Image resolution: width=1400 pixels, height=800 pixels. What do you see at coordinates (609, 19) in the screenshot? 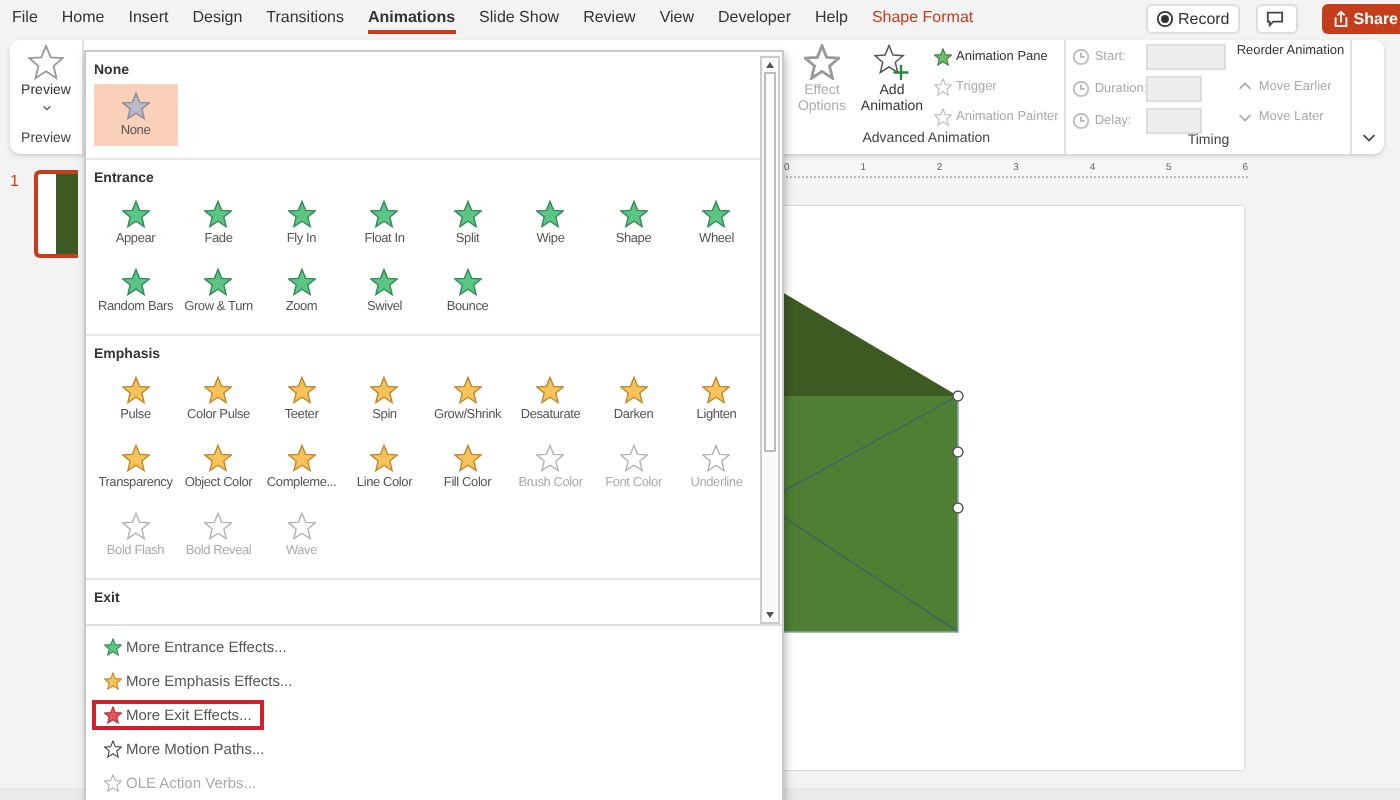
I see `ribbon-tab: Review` at bounding box center [609, 19].